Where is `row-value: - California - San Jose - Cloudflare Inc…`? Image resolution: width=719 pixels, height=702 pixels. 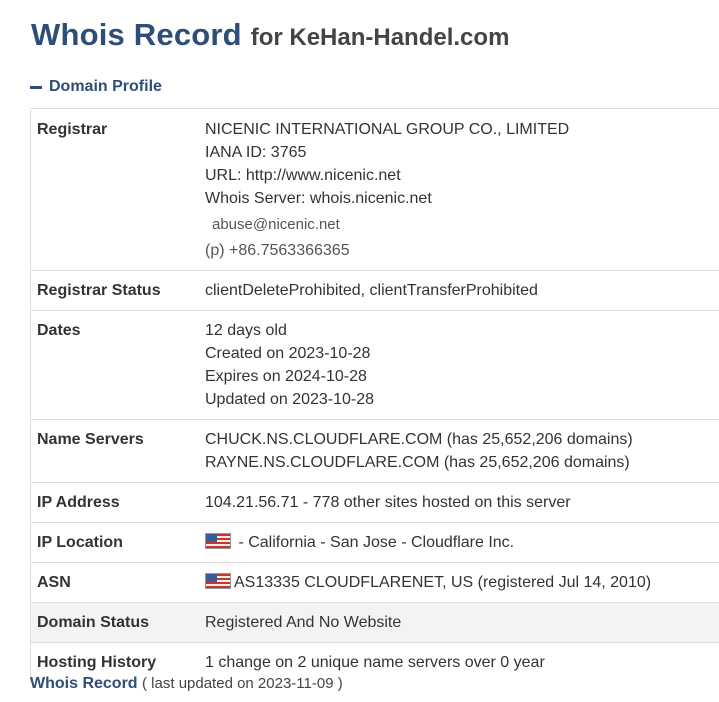
row-value: - California - San Jose - Cloudflare Inc… is located at coordinates (459, 542).